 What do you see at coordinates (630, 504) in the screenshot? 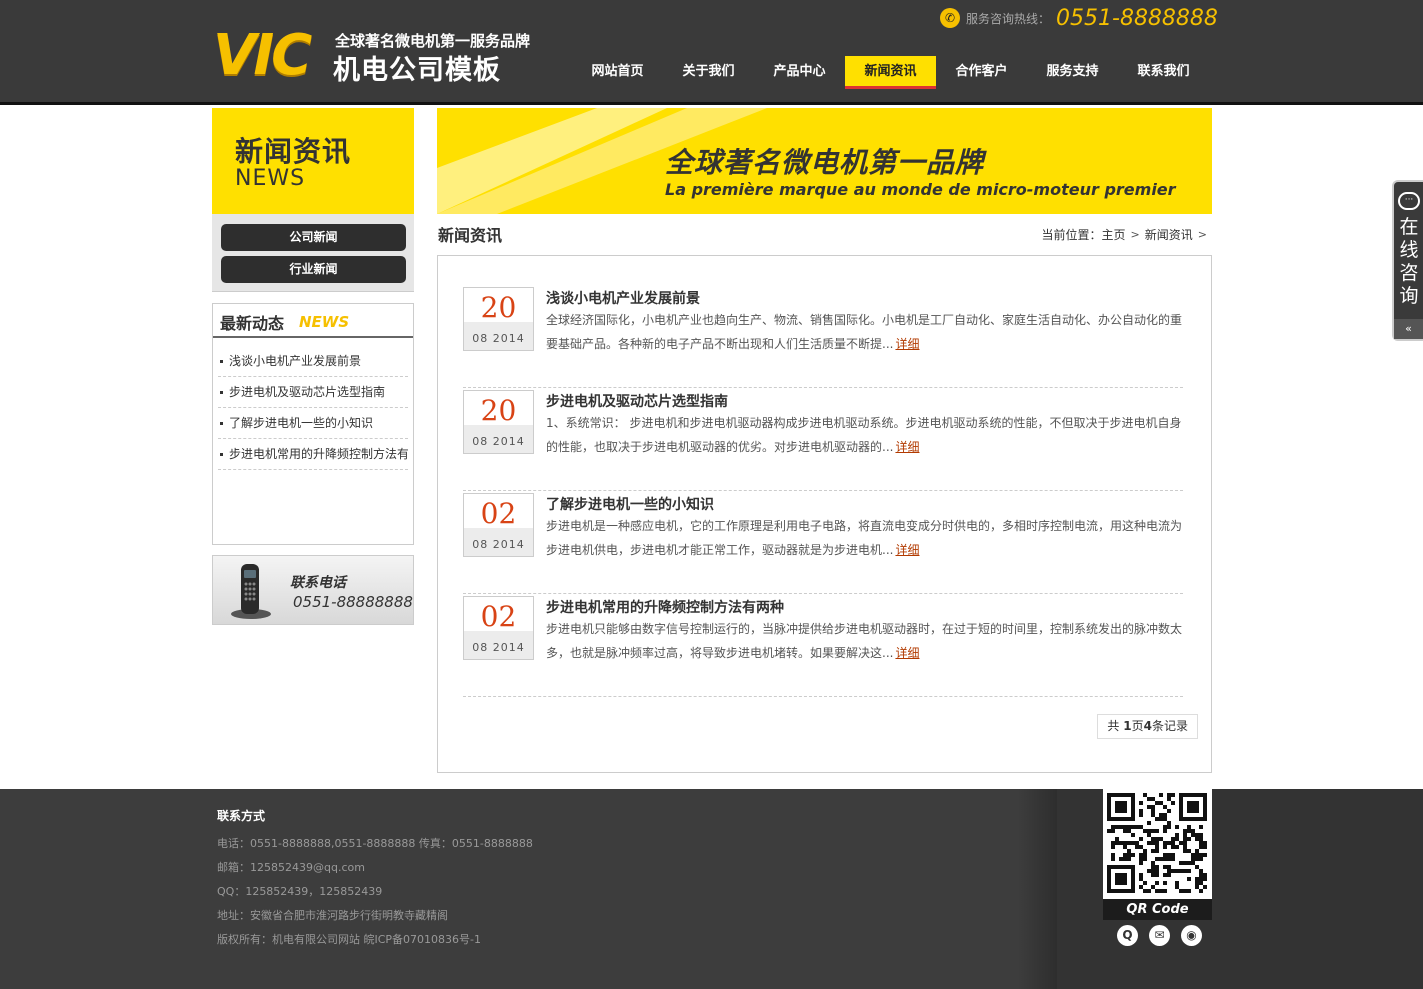
I see `news-title: 了解步进电机一些的小知识` at bounding box center [630, 504].